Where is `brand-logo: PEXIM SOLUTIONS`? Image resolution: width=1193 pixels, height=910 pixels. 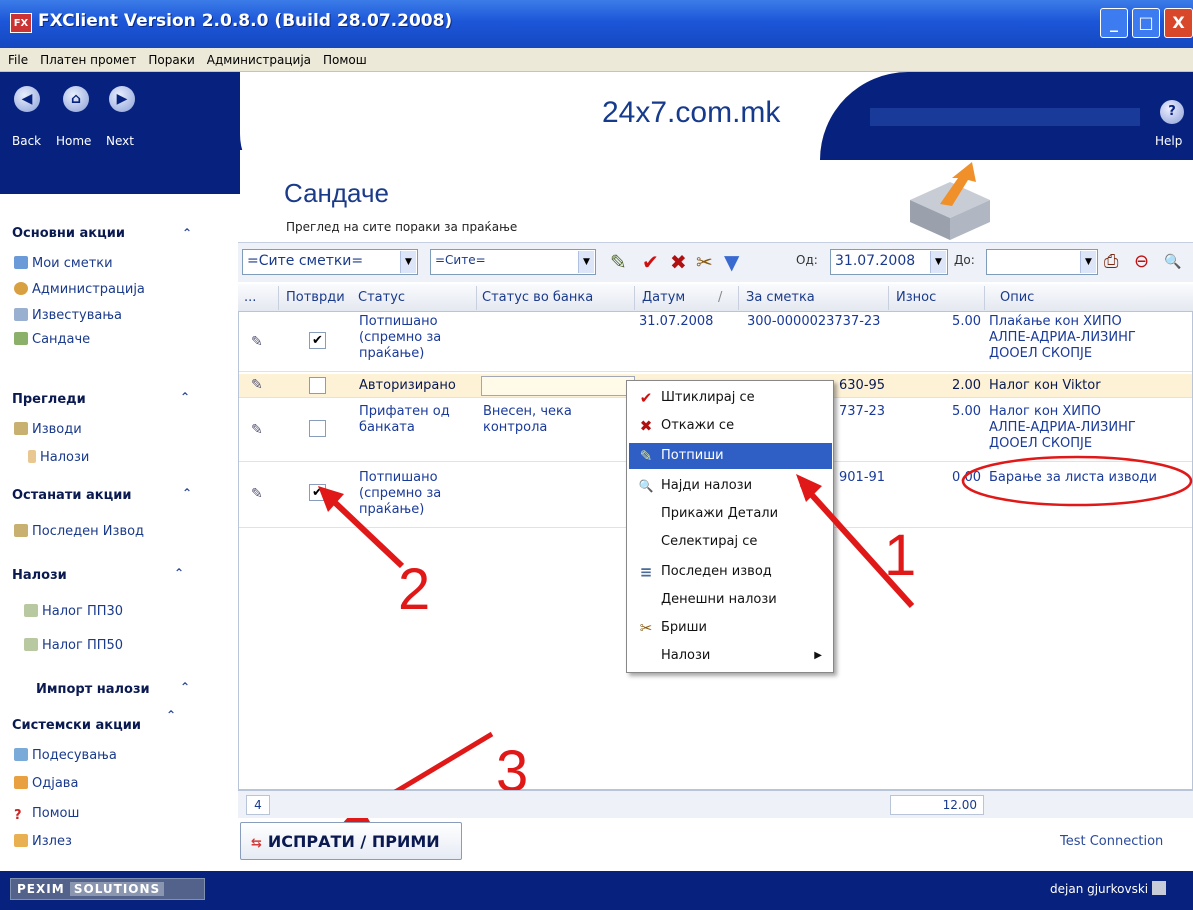 brand-logo: PEXIM SOLUTIONS is located at coordinates (107, 889).